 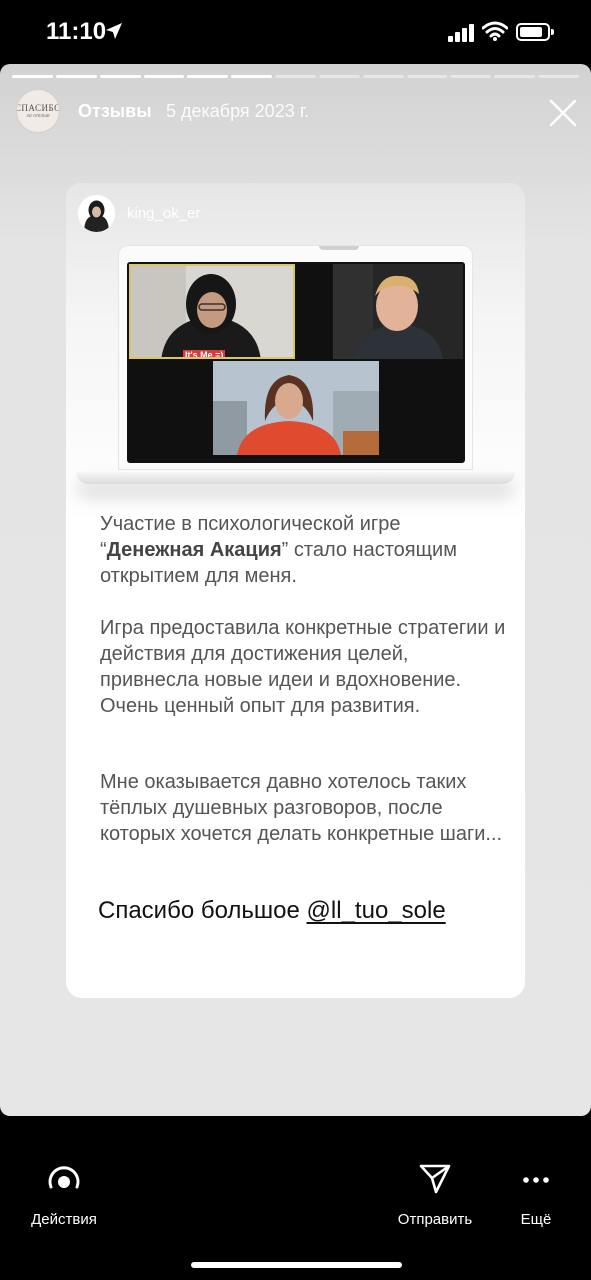 I want to click on send-button: Отправить, so click(x=435, y=1194).